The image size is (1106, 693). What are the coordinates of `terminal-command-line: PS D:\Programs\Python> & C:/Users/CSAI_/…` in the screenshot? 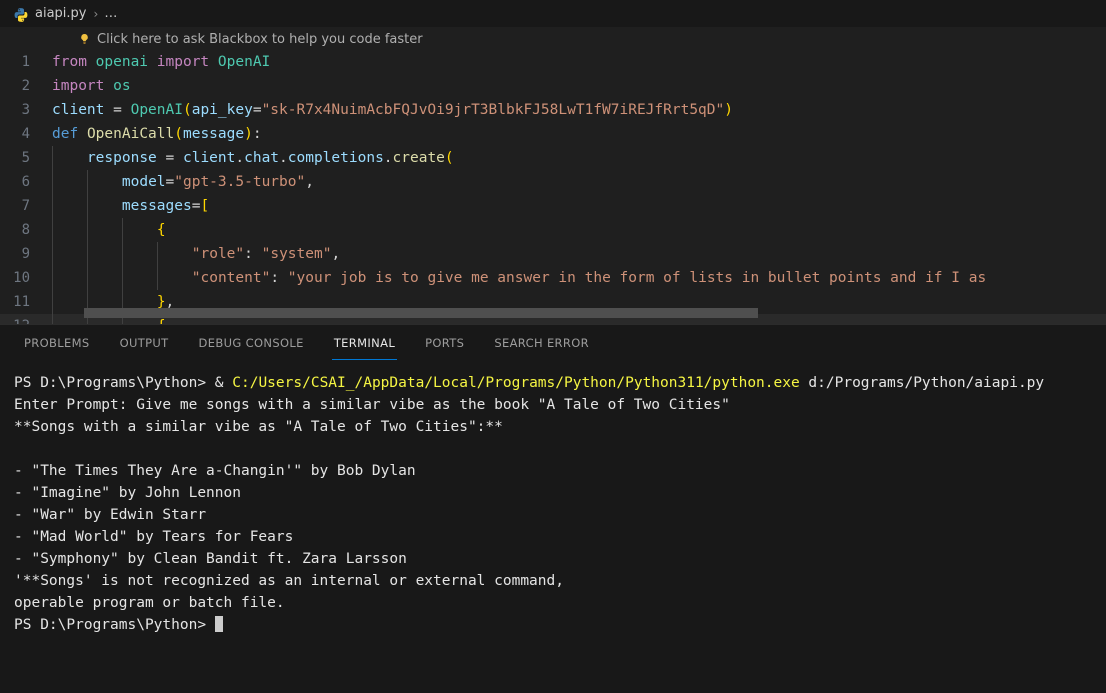 It's located at (529, 383).